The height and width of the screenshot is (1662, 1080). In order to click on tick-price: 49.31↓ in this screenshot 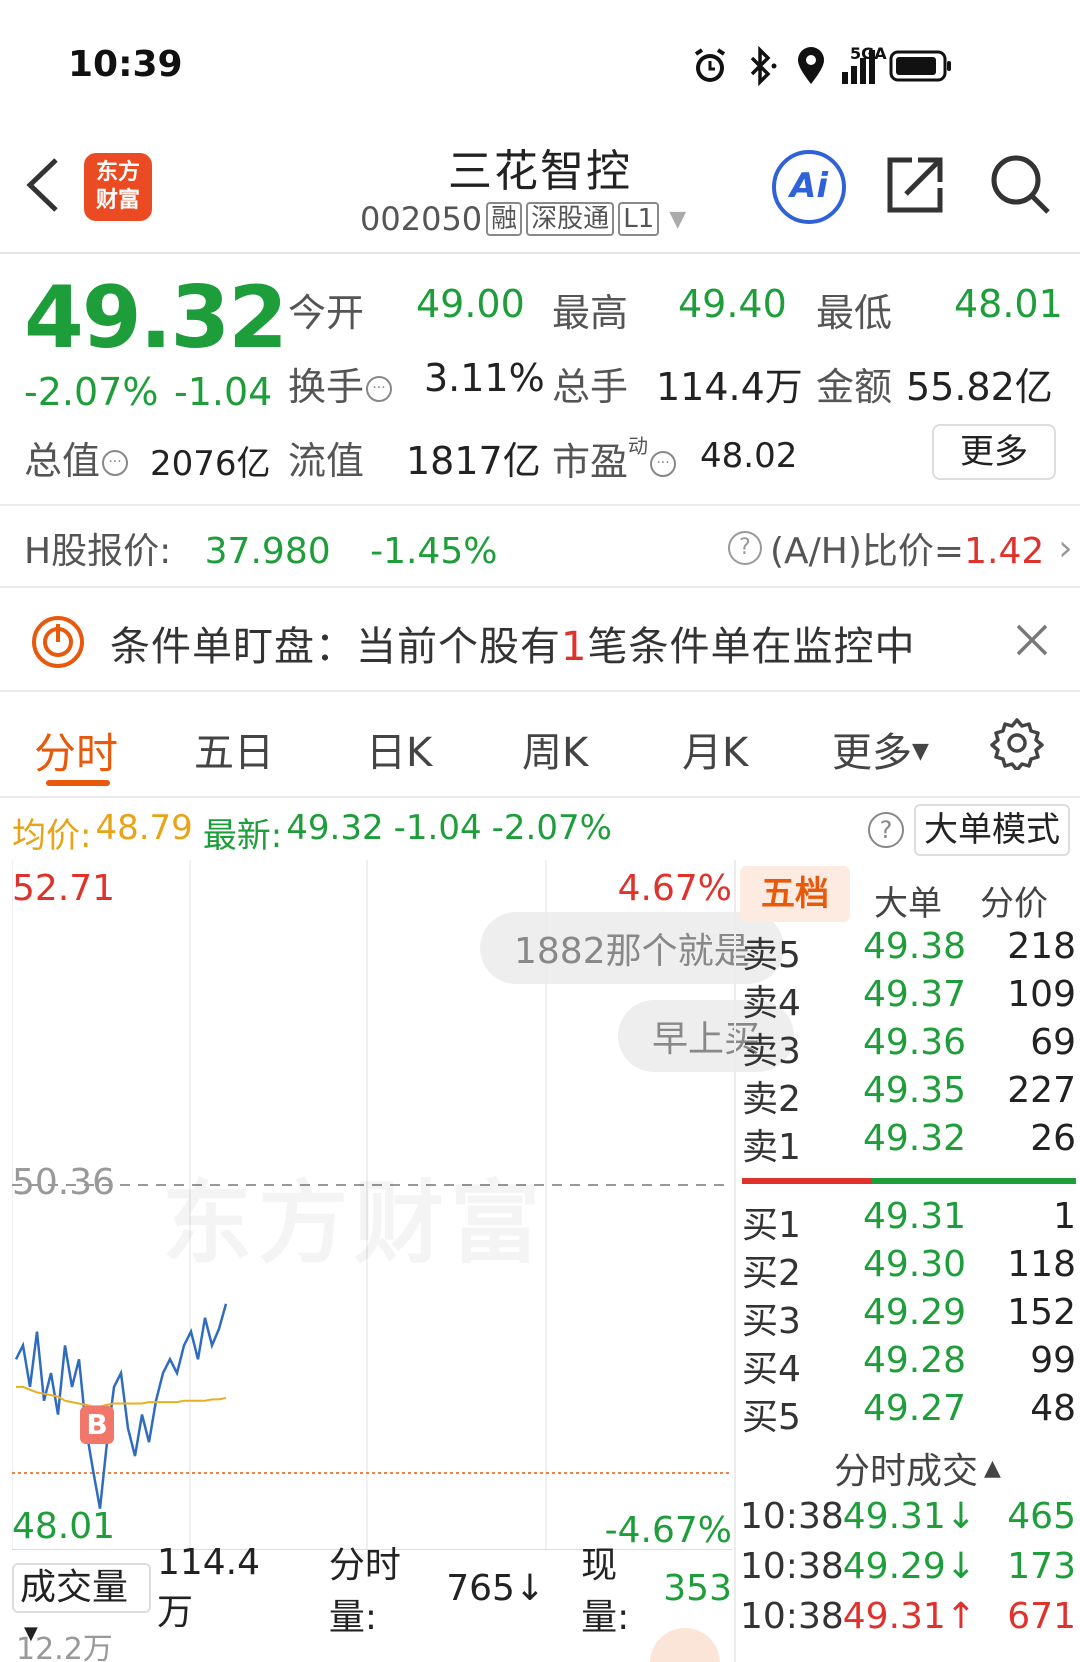, I will do `click(909, 1516)`.